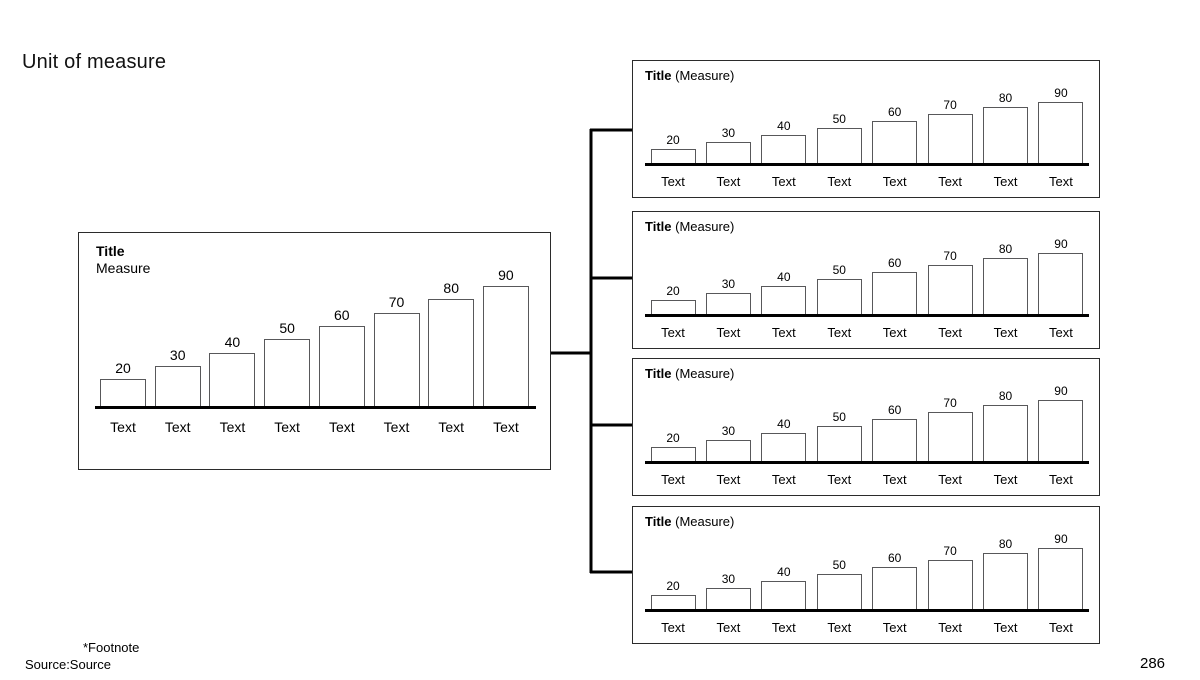 This screenshot has width=1200, height=680. Describe the element at coordinates (314, 333) in the screenshot. I see `main-chart-bars: 20 30 40 50 60 70 80 90` at that location.